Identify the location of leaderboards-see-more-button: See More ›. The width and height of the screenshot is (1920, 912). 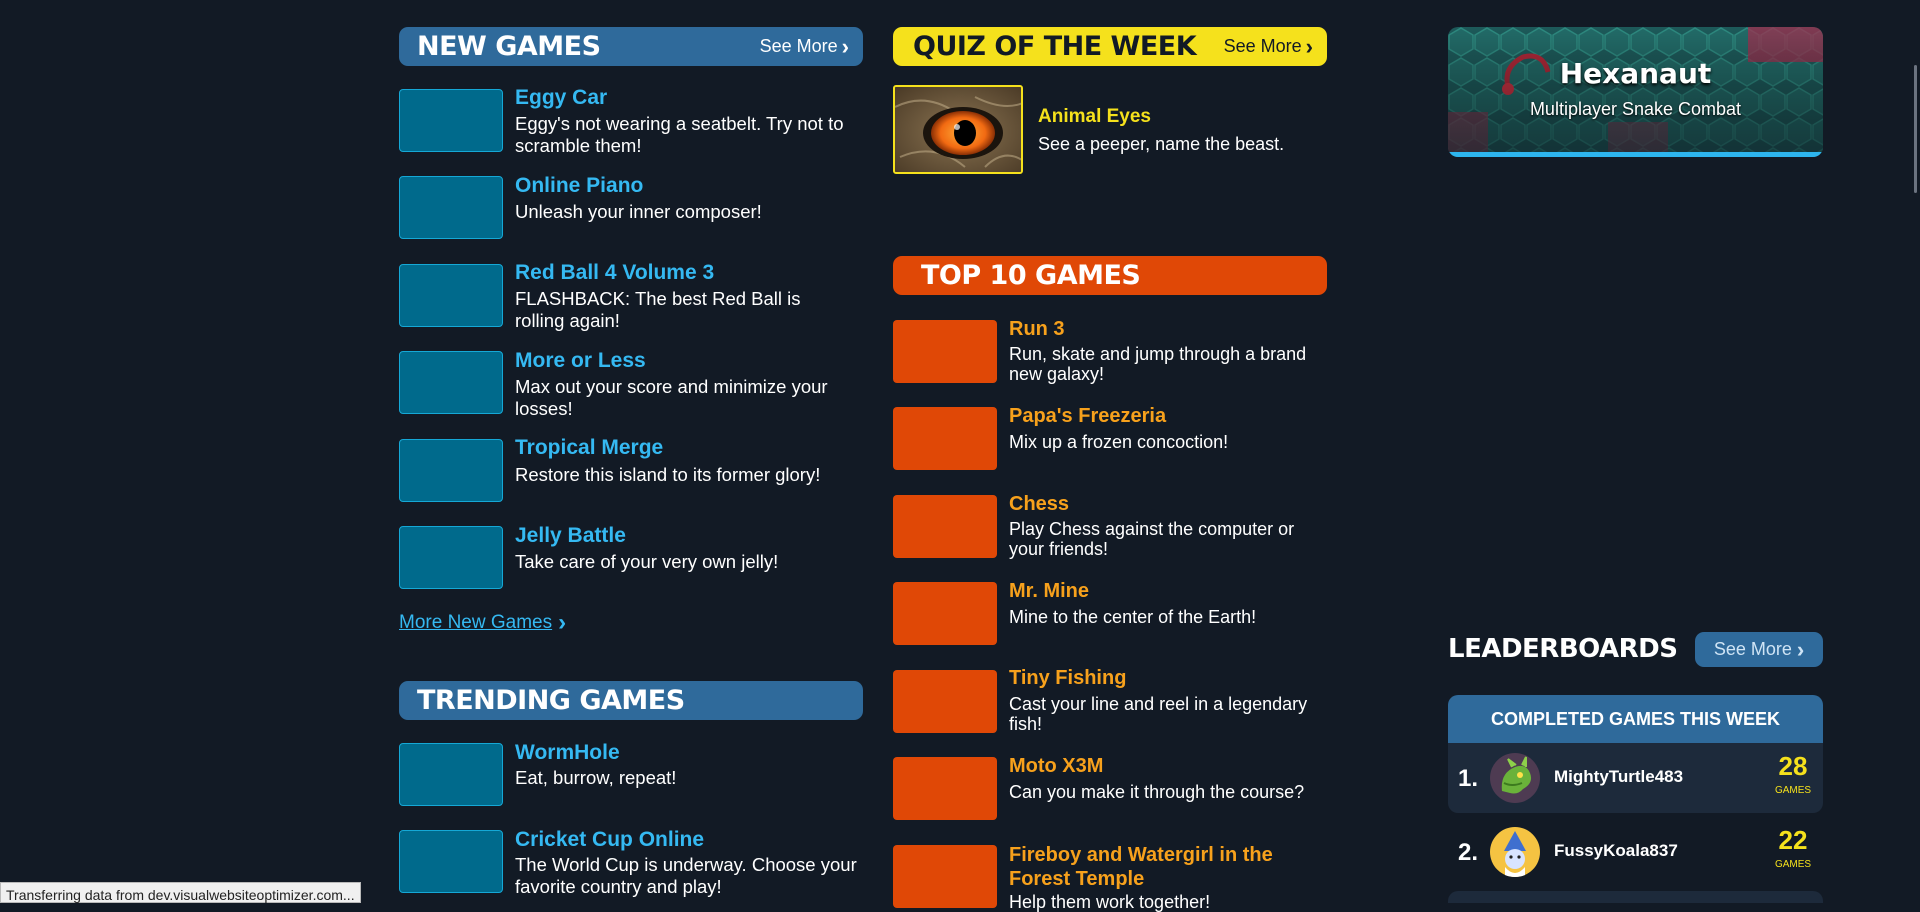
(1759, 649).